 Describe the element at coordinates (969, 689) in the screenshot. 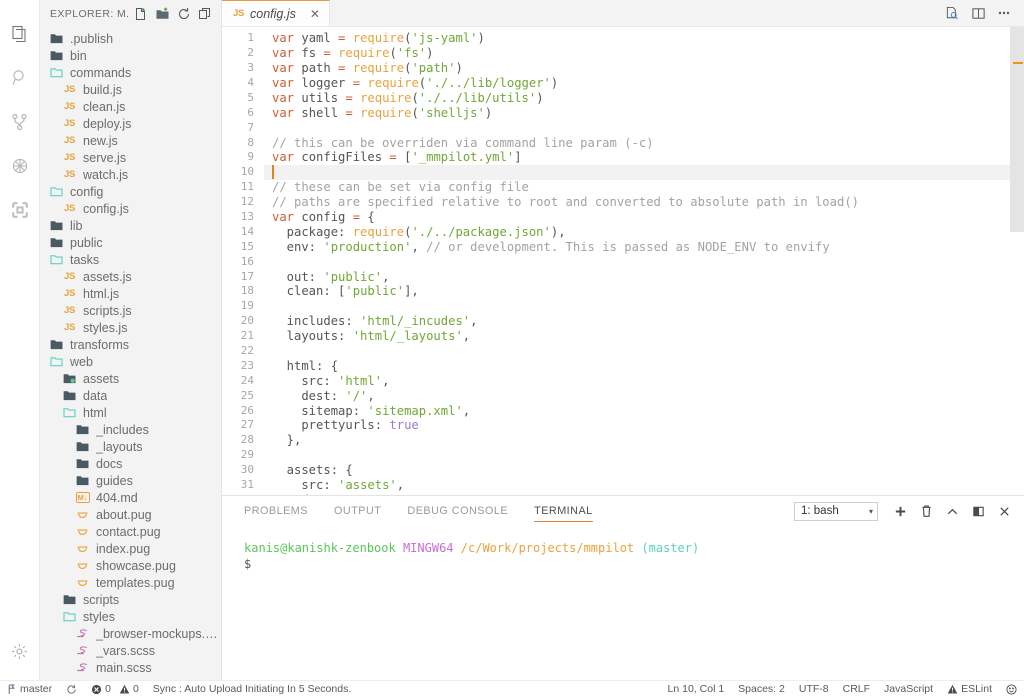

I see `status-eslint: ESLint` at that location.